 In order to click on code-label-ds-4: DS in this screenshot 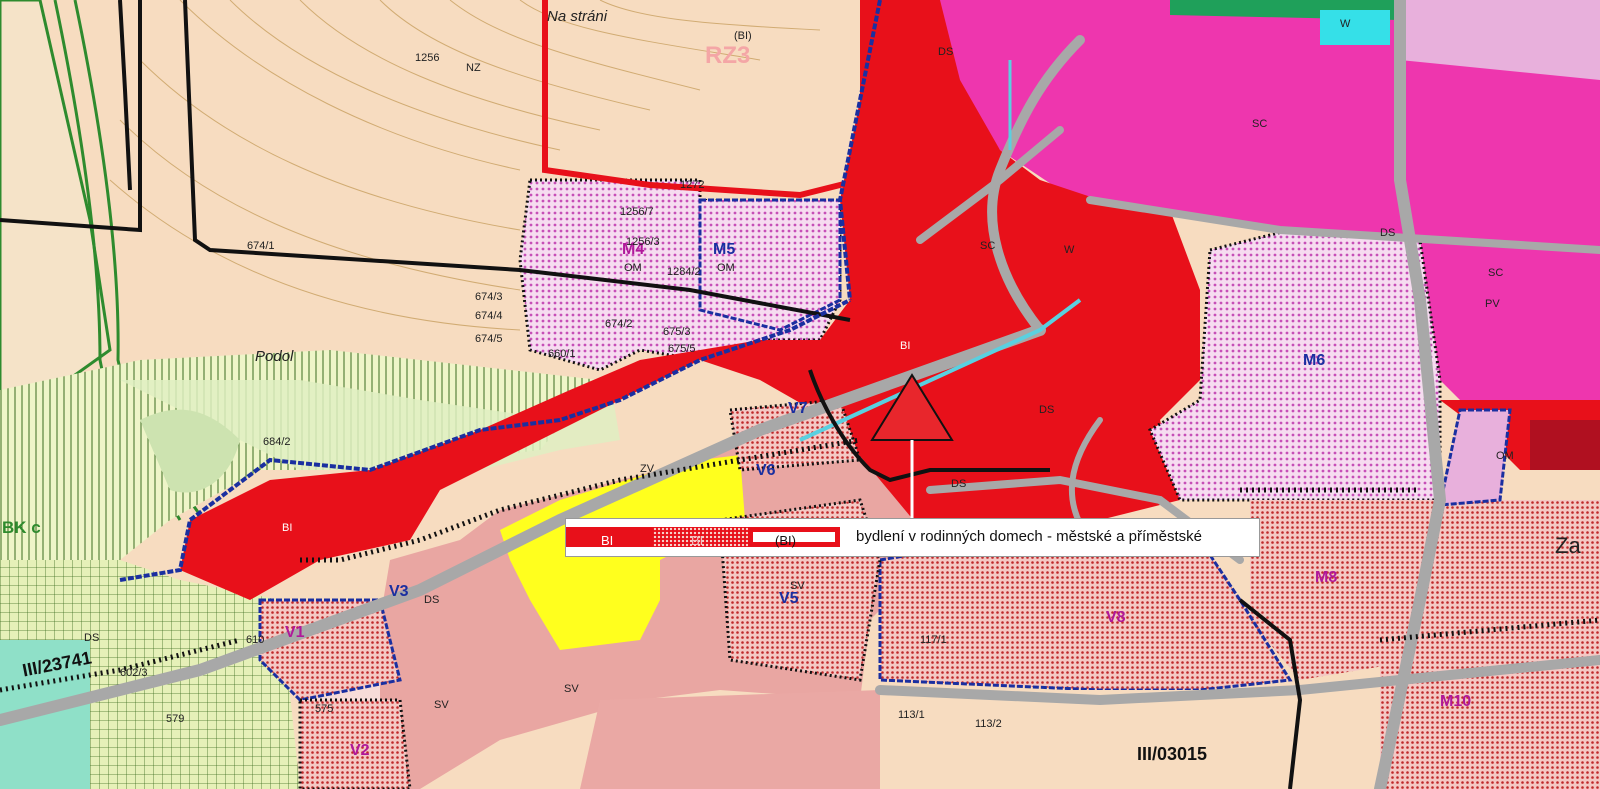, I will do `click(1388, 233)`.